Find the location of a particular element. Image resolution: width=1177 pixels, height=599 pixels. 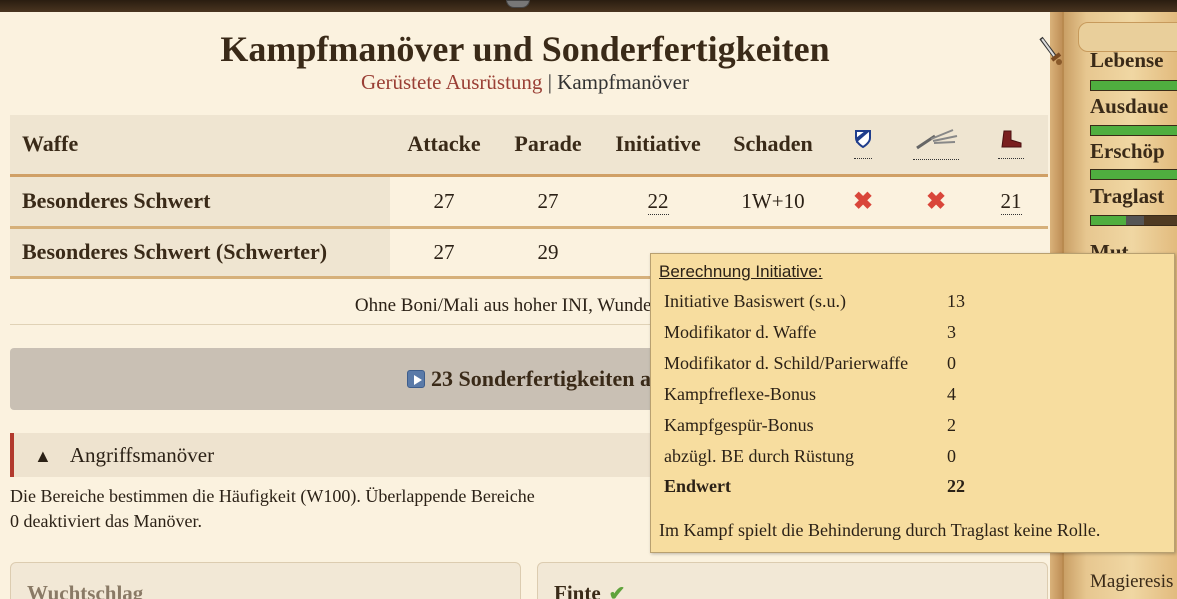

boot-icon is located at coordinates (1011, 144).